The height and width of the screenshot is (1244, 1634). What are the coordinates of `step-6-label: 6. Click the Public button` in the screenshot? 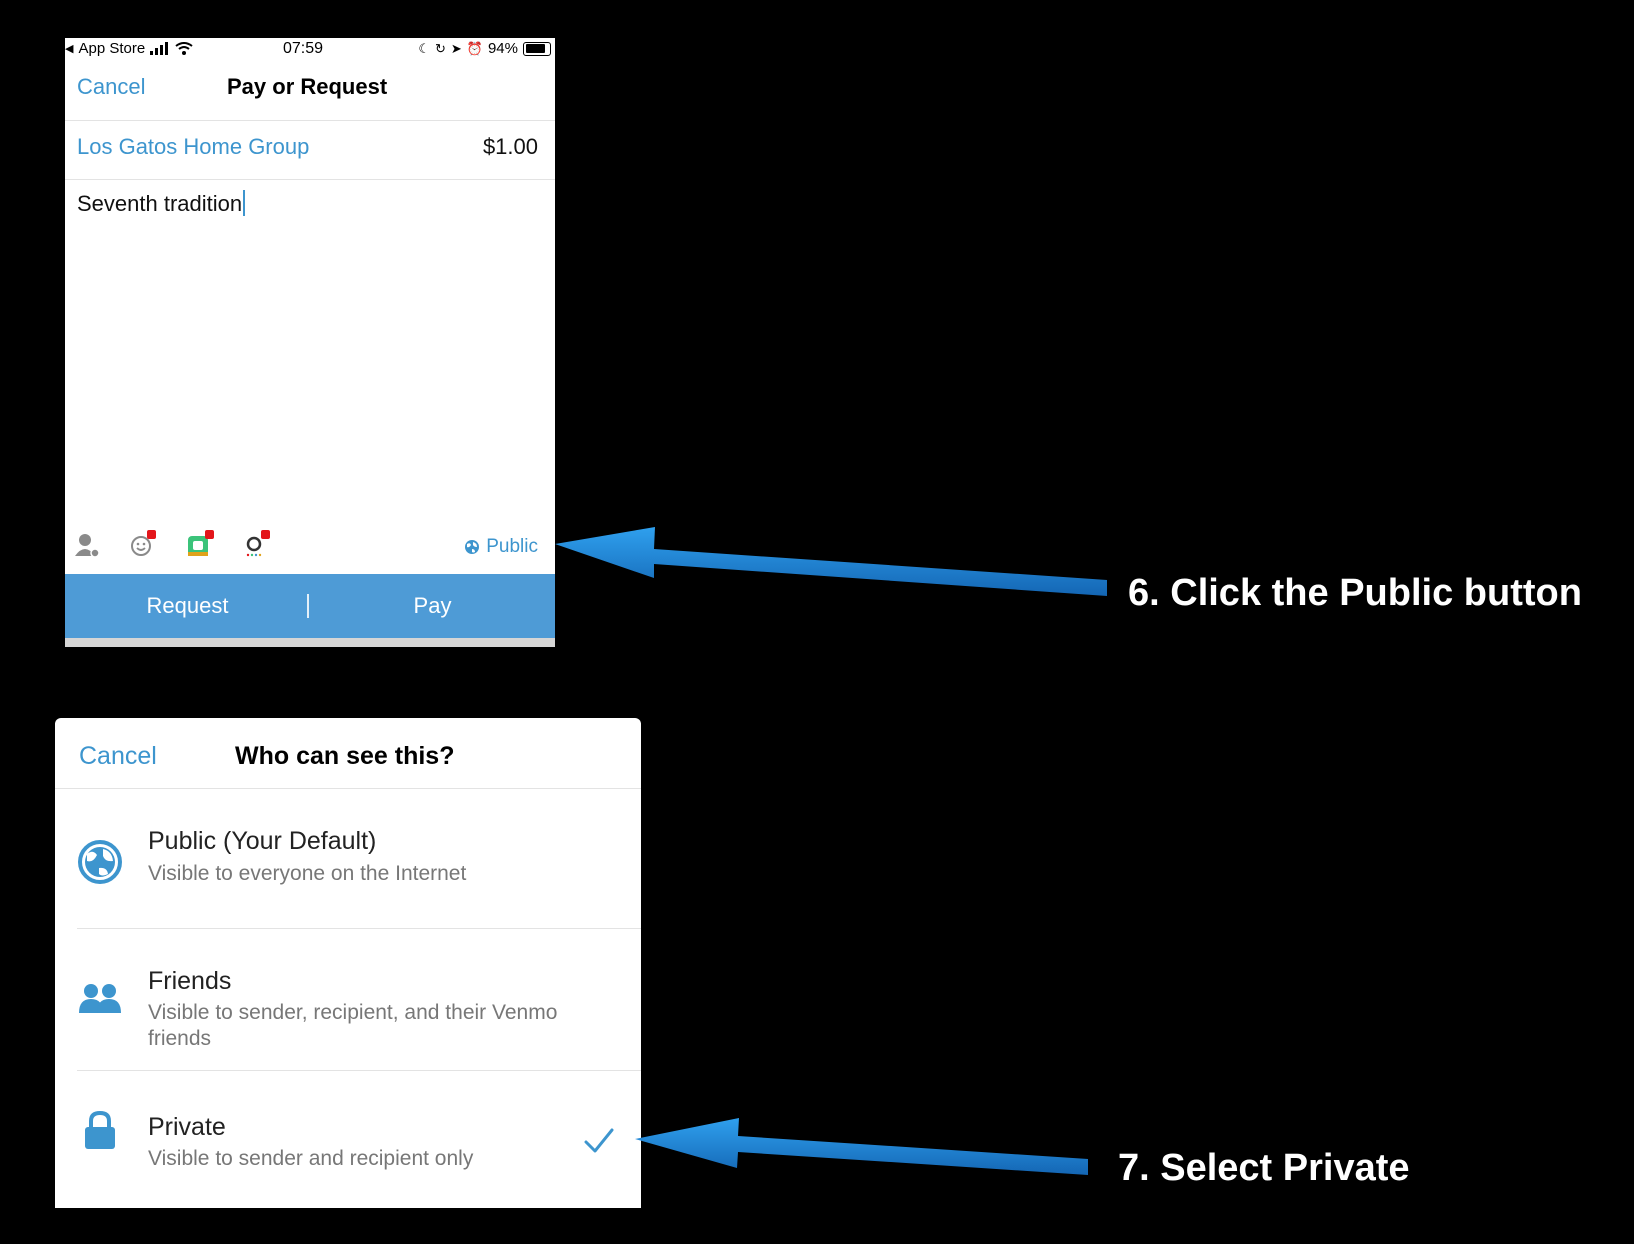 It's located at (1355, 593).